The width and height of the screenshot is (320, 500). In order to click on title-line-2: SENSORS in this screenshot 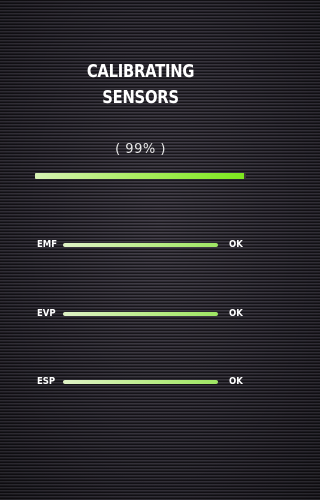, I will do `click(140, 97)`.